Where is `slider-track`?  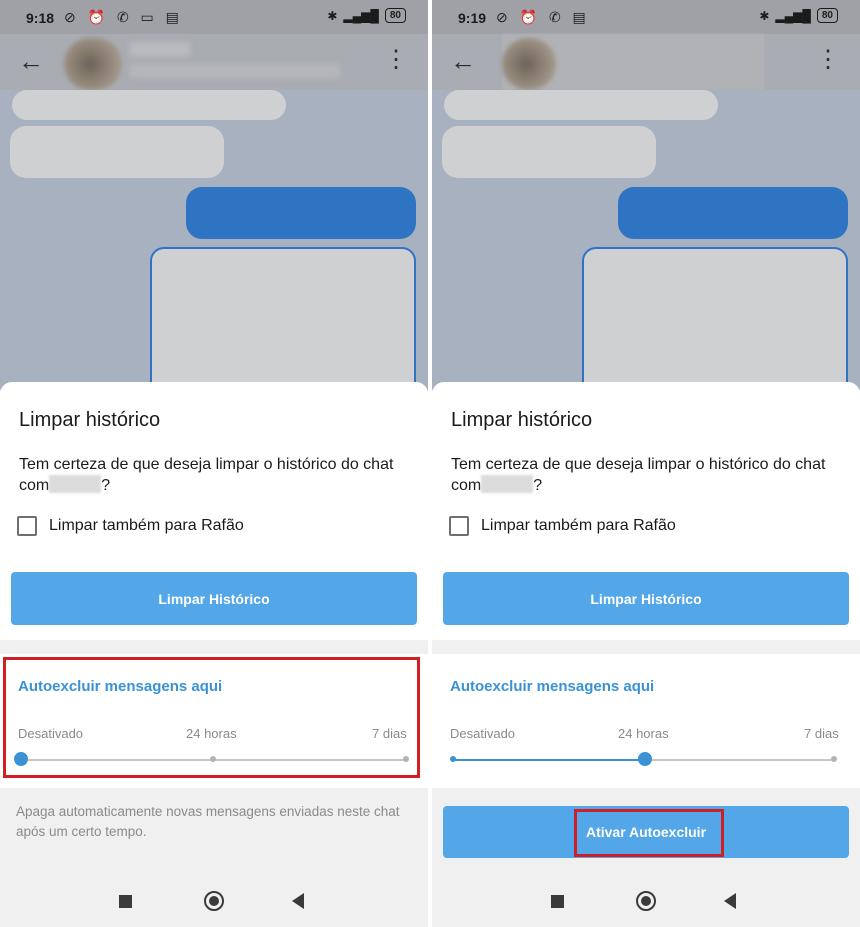
slider-track is located at coordinates (741, 760).